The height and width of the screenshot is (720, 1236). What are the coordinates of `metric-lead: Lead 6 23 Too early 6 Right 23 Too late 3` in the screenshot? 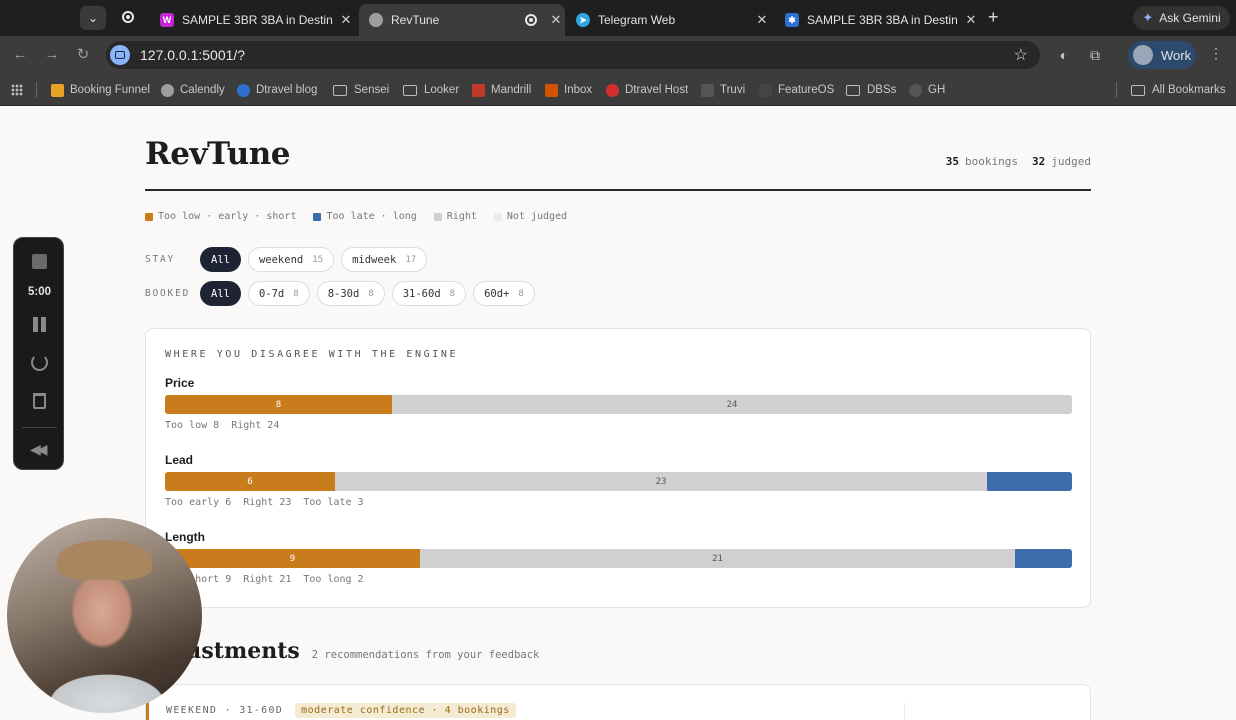 It's located at (618, 480).